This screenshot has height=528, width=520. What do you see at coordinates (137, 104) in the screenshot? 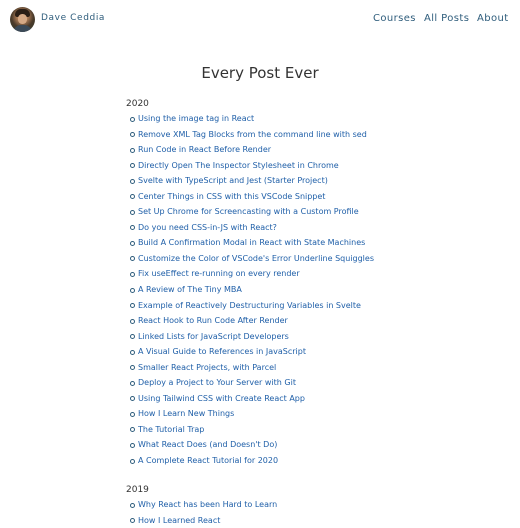
I see `year-heading: 2020` at bounding box center [137, 104].